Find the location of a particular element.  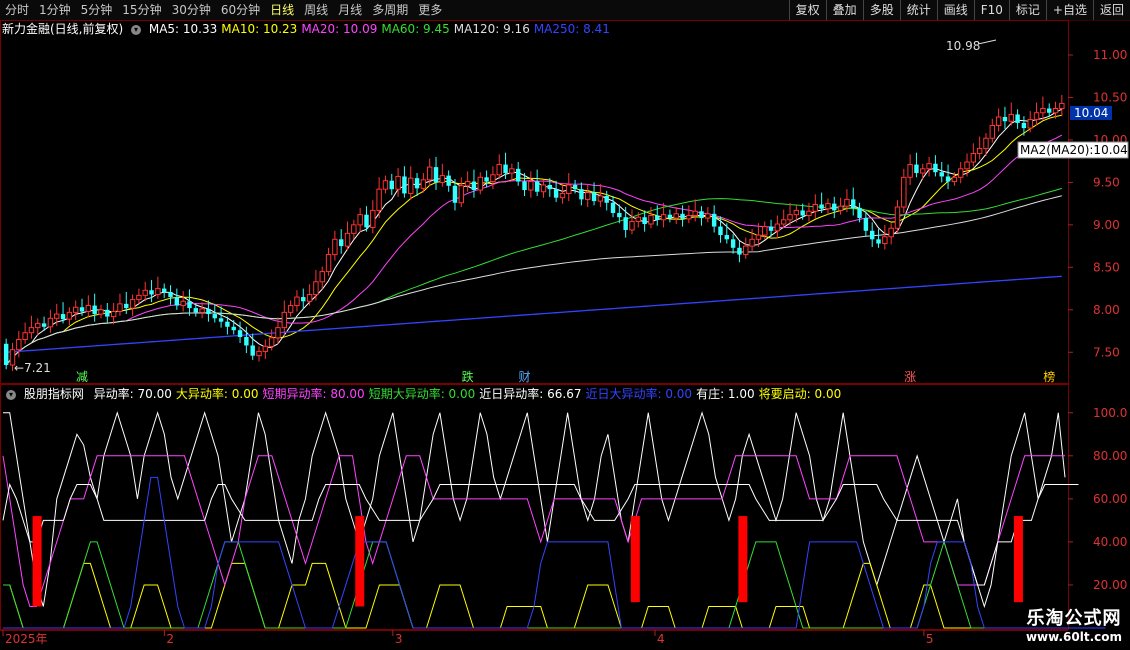

watermark-url: www.60lt.com is located at coordinates (1073, 637).